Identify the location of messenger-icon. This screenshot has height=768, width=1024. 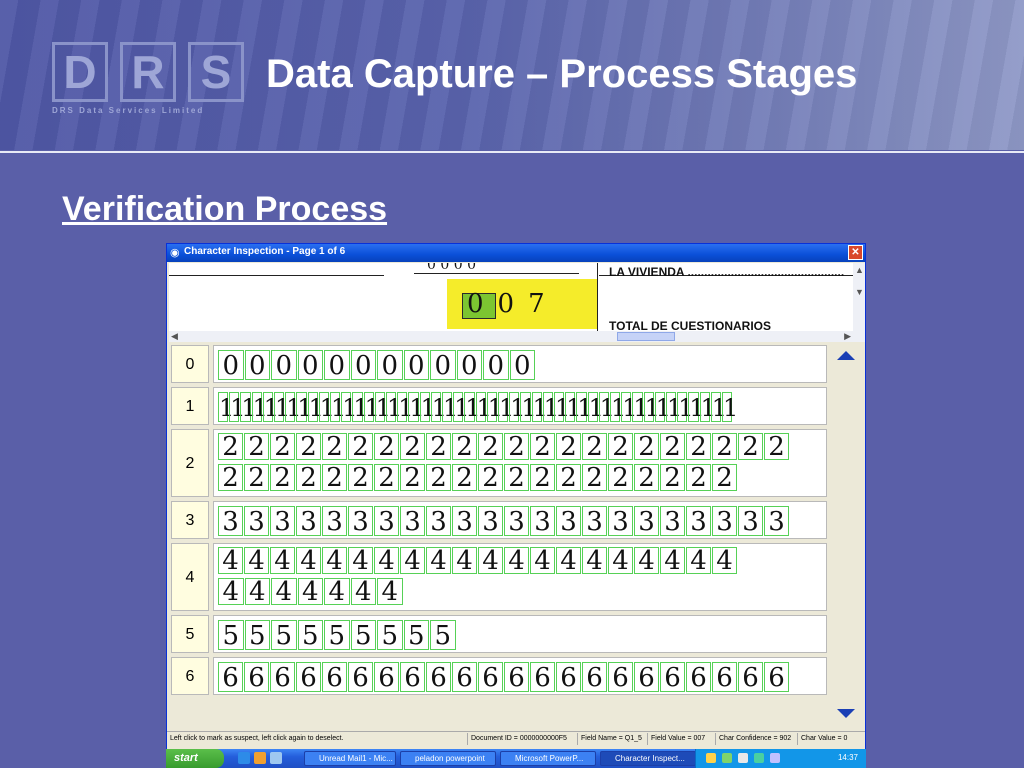
(276, 758).